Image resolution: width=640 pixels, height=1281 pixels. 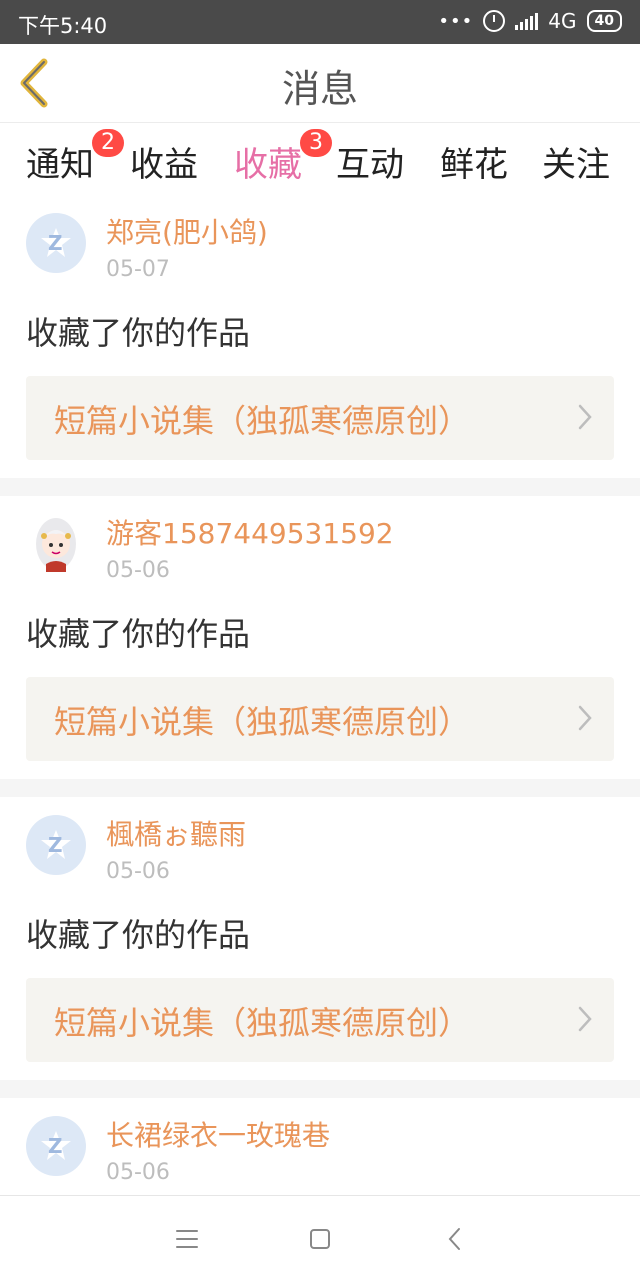 What do you see at coordinates (370, 165) in the screenshot?
I see `tab-label: 互动` at bounding box center [370, 165].